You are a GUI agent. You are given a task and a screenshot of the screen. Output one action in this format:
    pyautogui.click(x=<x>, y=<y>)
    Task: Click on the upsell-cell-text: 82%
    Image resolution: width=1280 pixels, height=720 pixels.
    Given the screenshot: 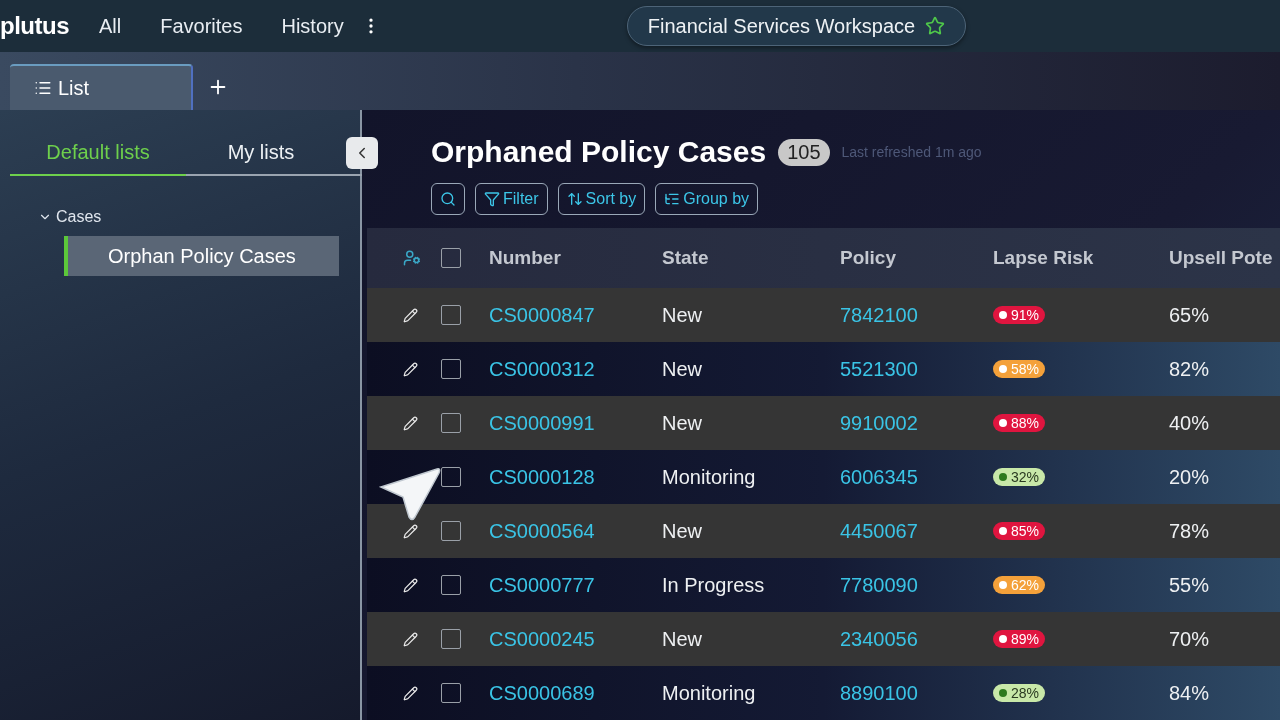 What is the action you would take?
    pyautogui.click(x=1190, y=369)
    